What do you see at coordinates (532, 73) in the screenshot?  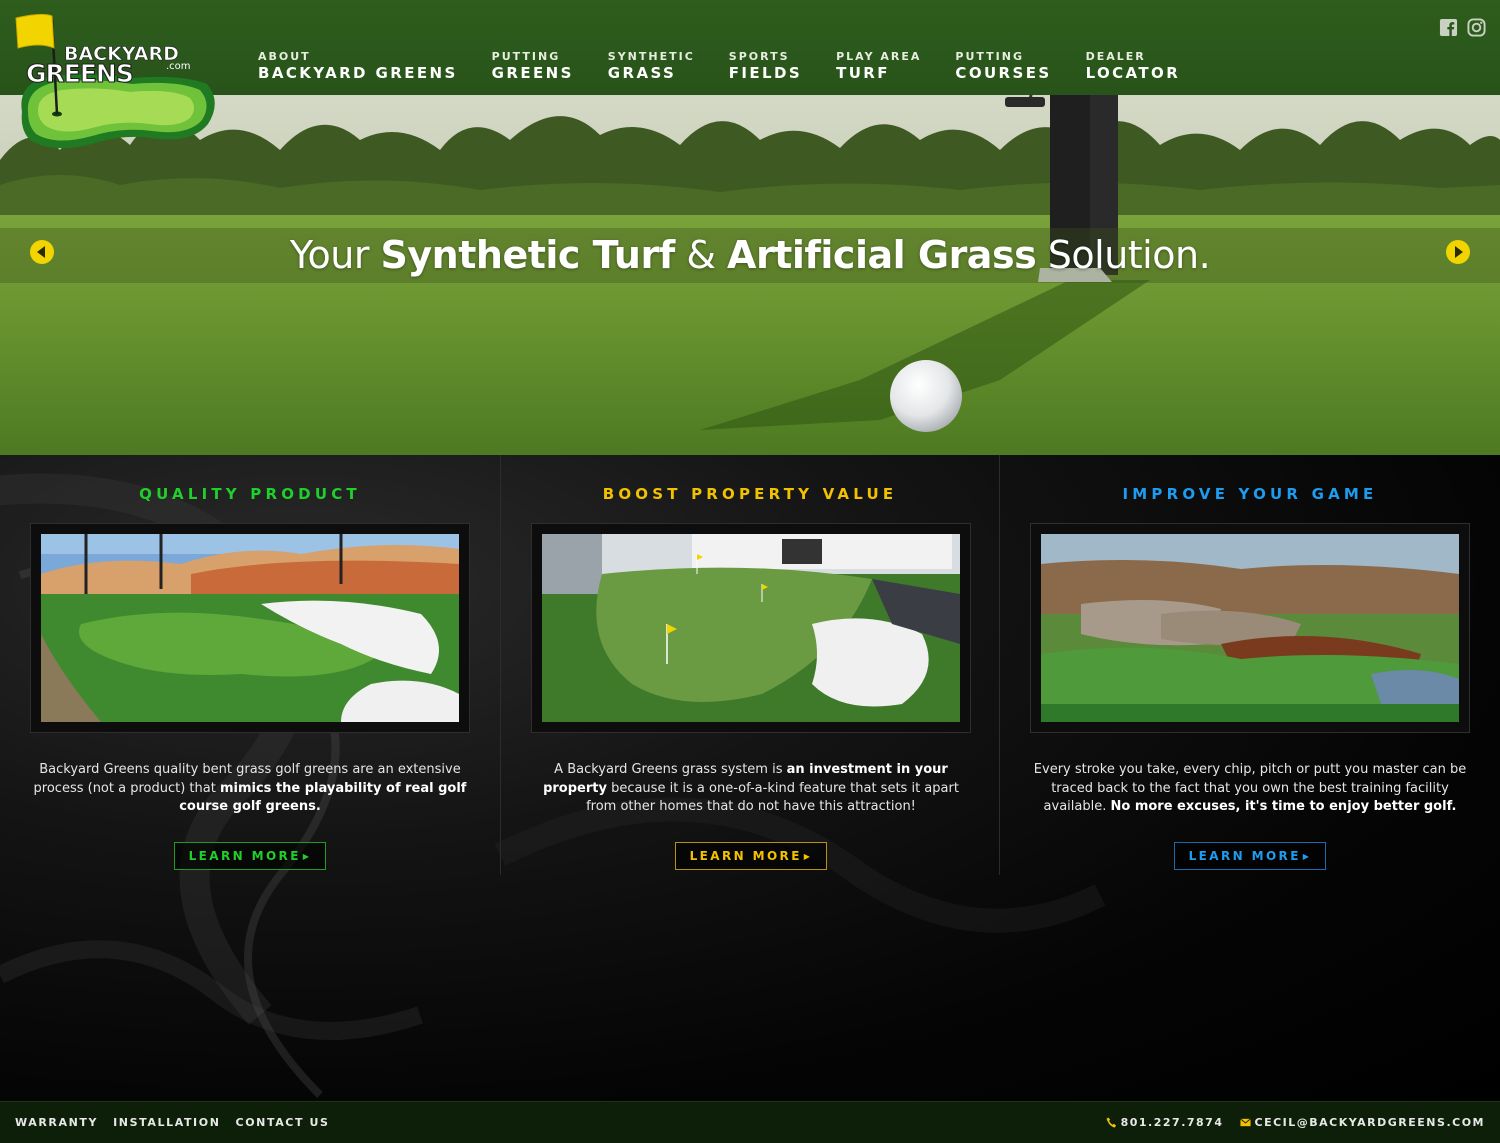 I see `nav-item-label: GREENS` at bounding box center [532, 73].